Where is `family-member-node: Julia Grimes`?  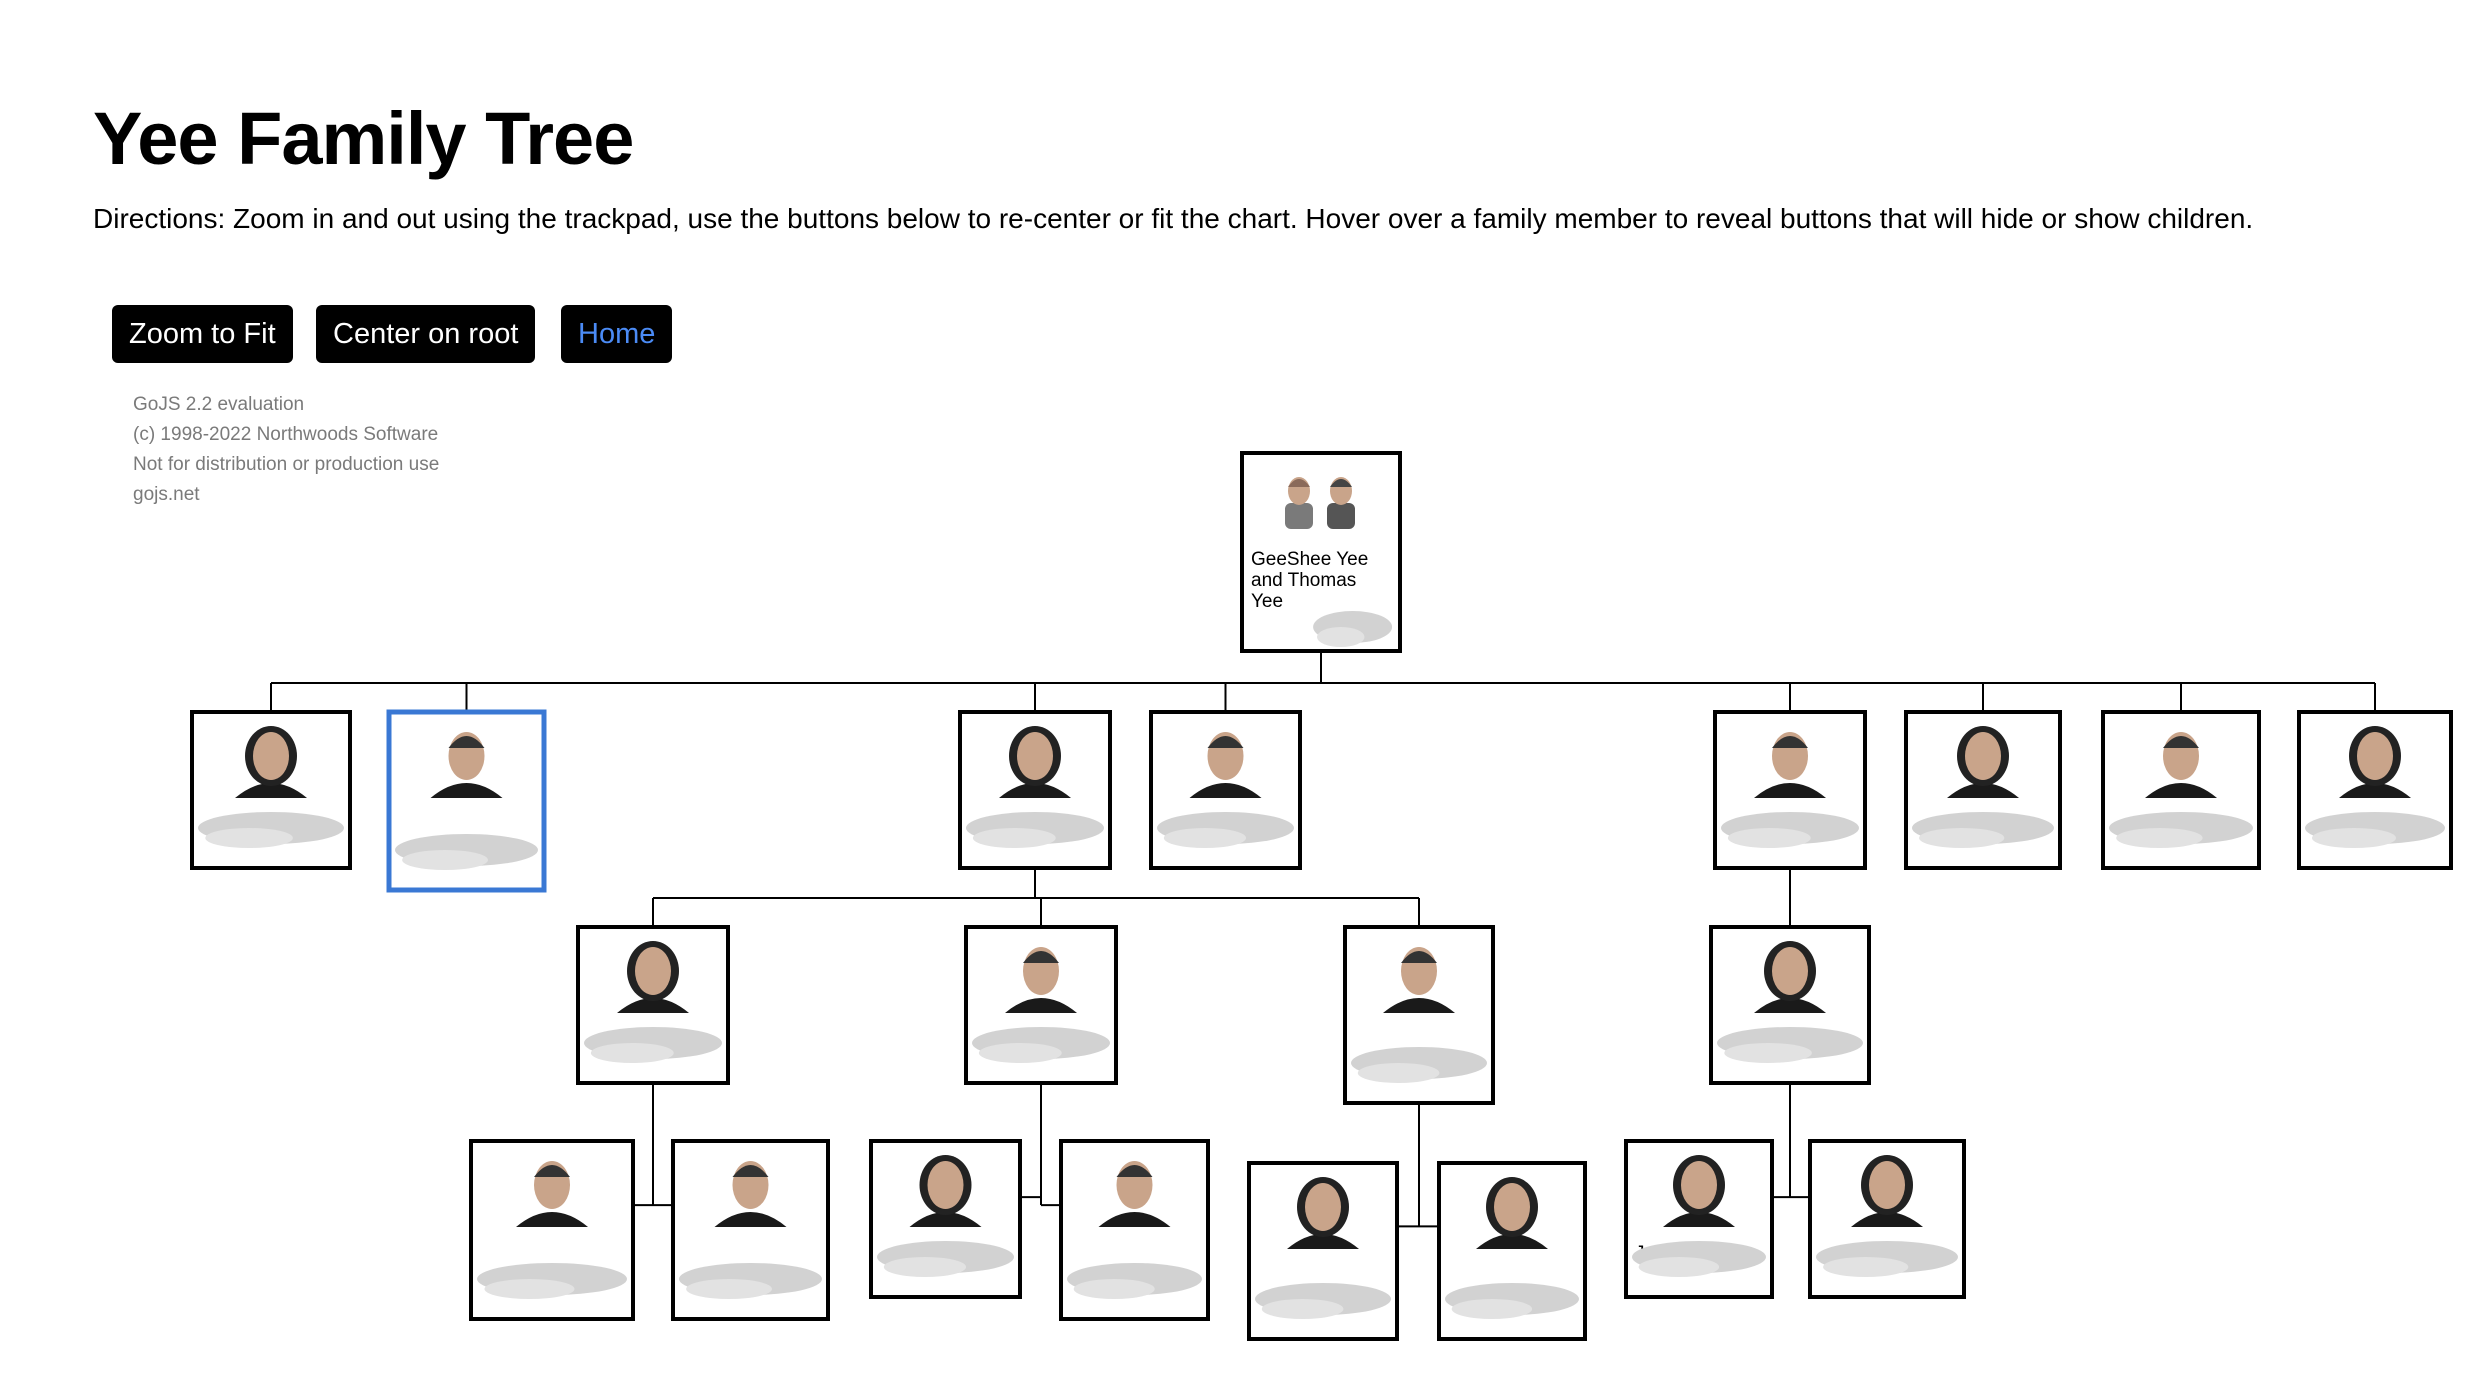 family-member-node: Julia Grimes is located at coordinates (1699, 1219).